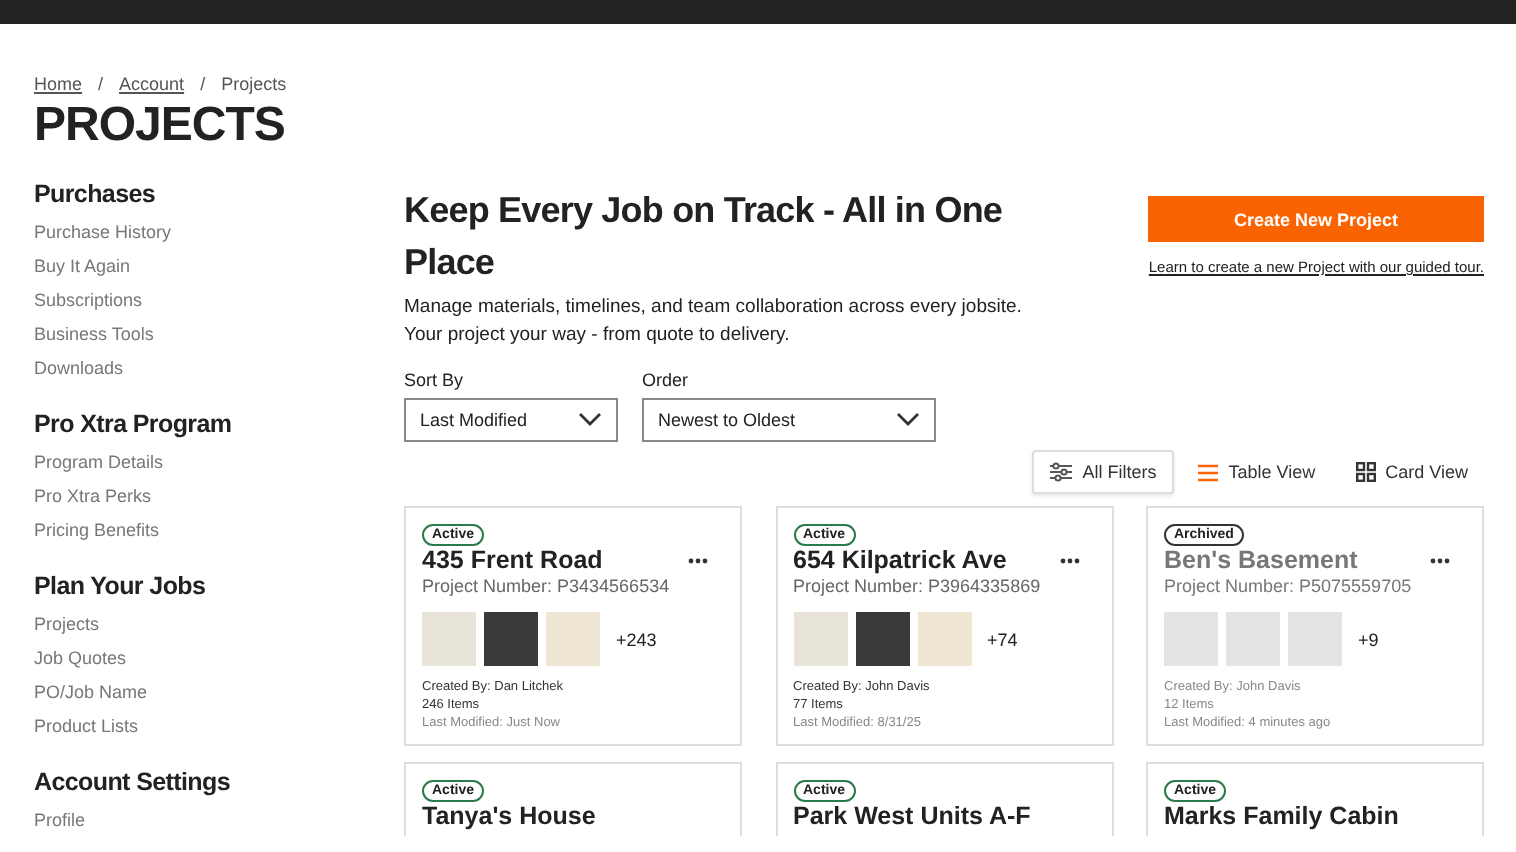 The image size is (1516, 852). What do you see at coordinates (509, 817) in the screenshot?
I see `project-name: Tanya's House` at bounding box center [509, 817].